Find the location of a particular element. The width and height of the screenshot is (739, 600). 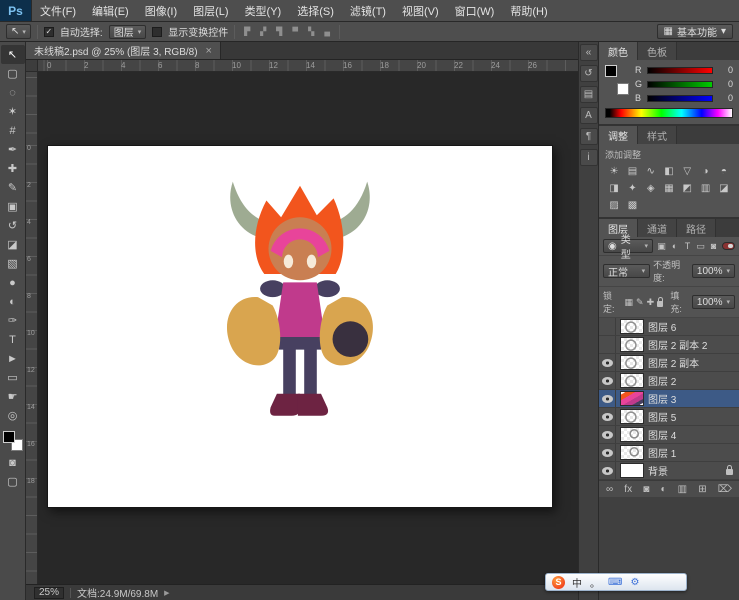

menu-item: 滤镜(T) is located at coordinates (368, 10).